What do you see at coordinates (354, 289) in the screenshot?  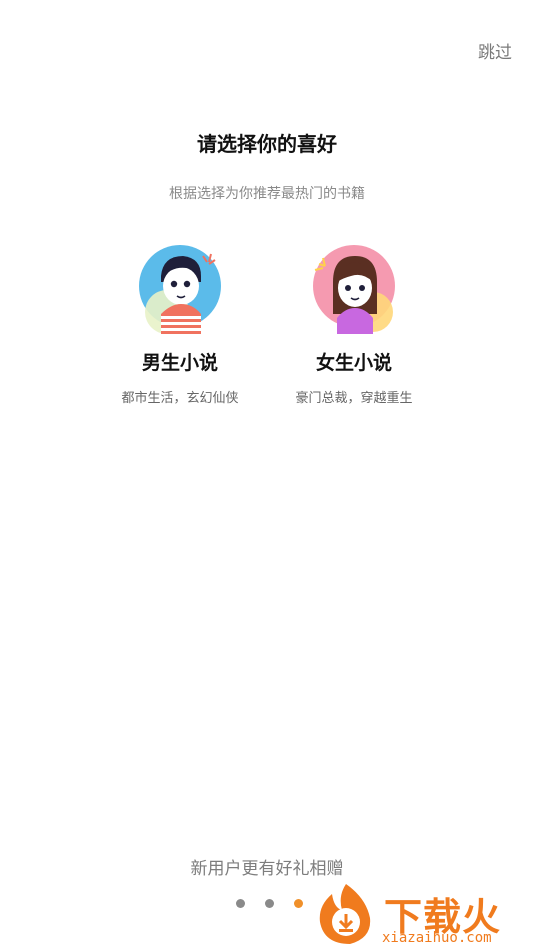 I see `girl-avatar-icon` at bounding box center [354, 289].